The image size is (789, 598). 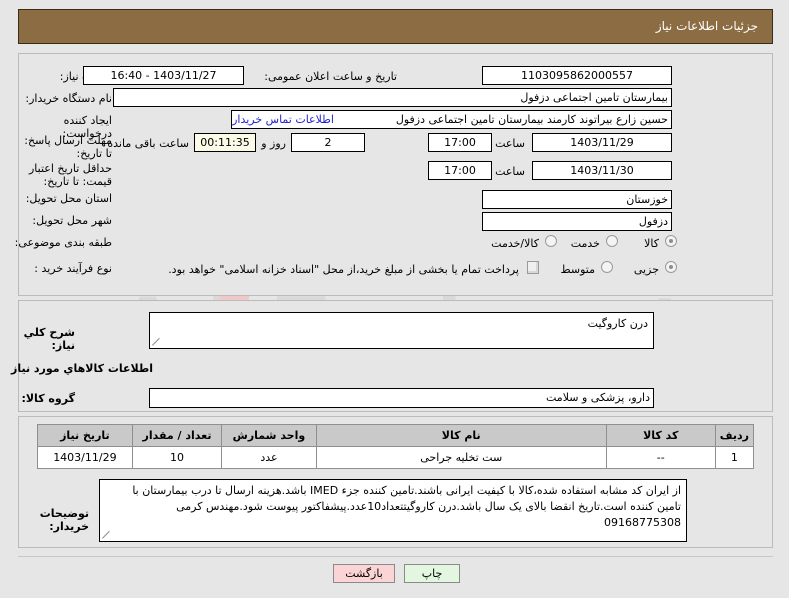 I want to click on need-summary-textarea: درن کاروگیت, so click(x=401, y=330).